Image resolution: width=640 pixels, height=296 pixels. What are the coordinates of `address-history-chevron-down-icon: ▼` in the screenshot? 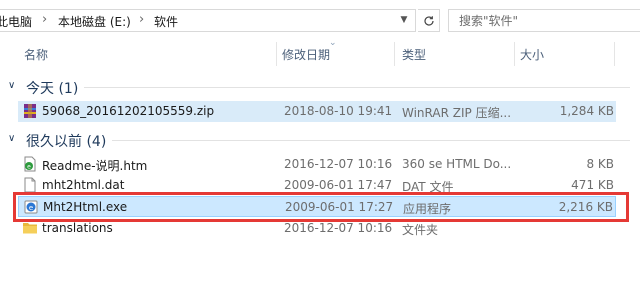 It's located at (404, 20).